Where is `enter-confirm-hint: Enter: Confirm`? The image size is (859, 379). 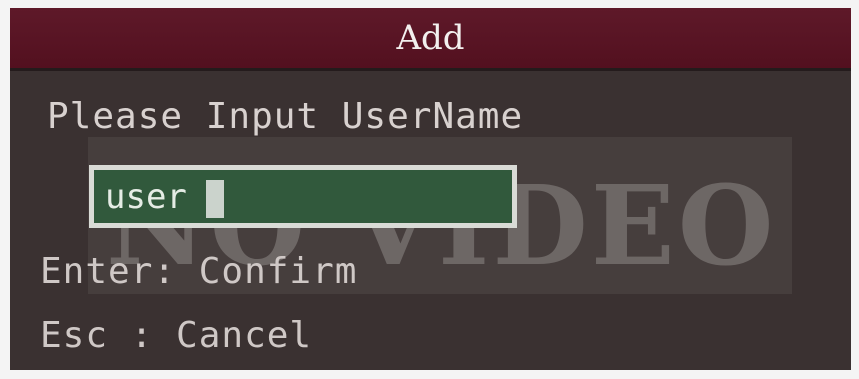
enter-confirm-hint: Enter: Confirm is located at coordinates (199, 271).